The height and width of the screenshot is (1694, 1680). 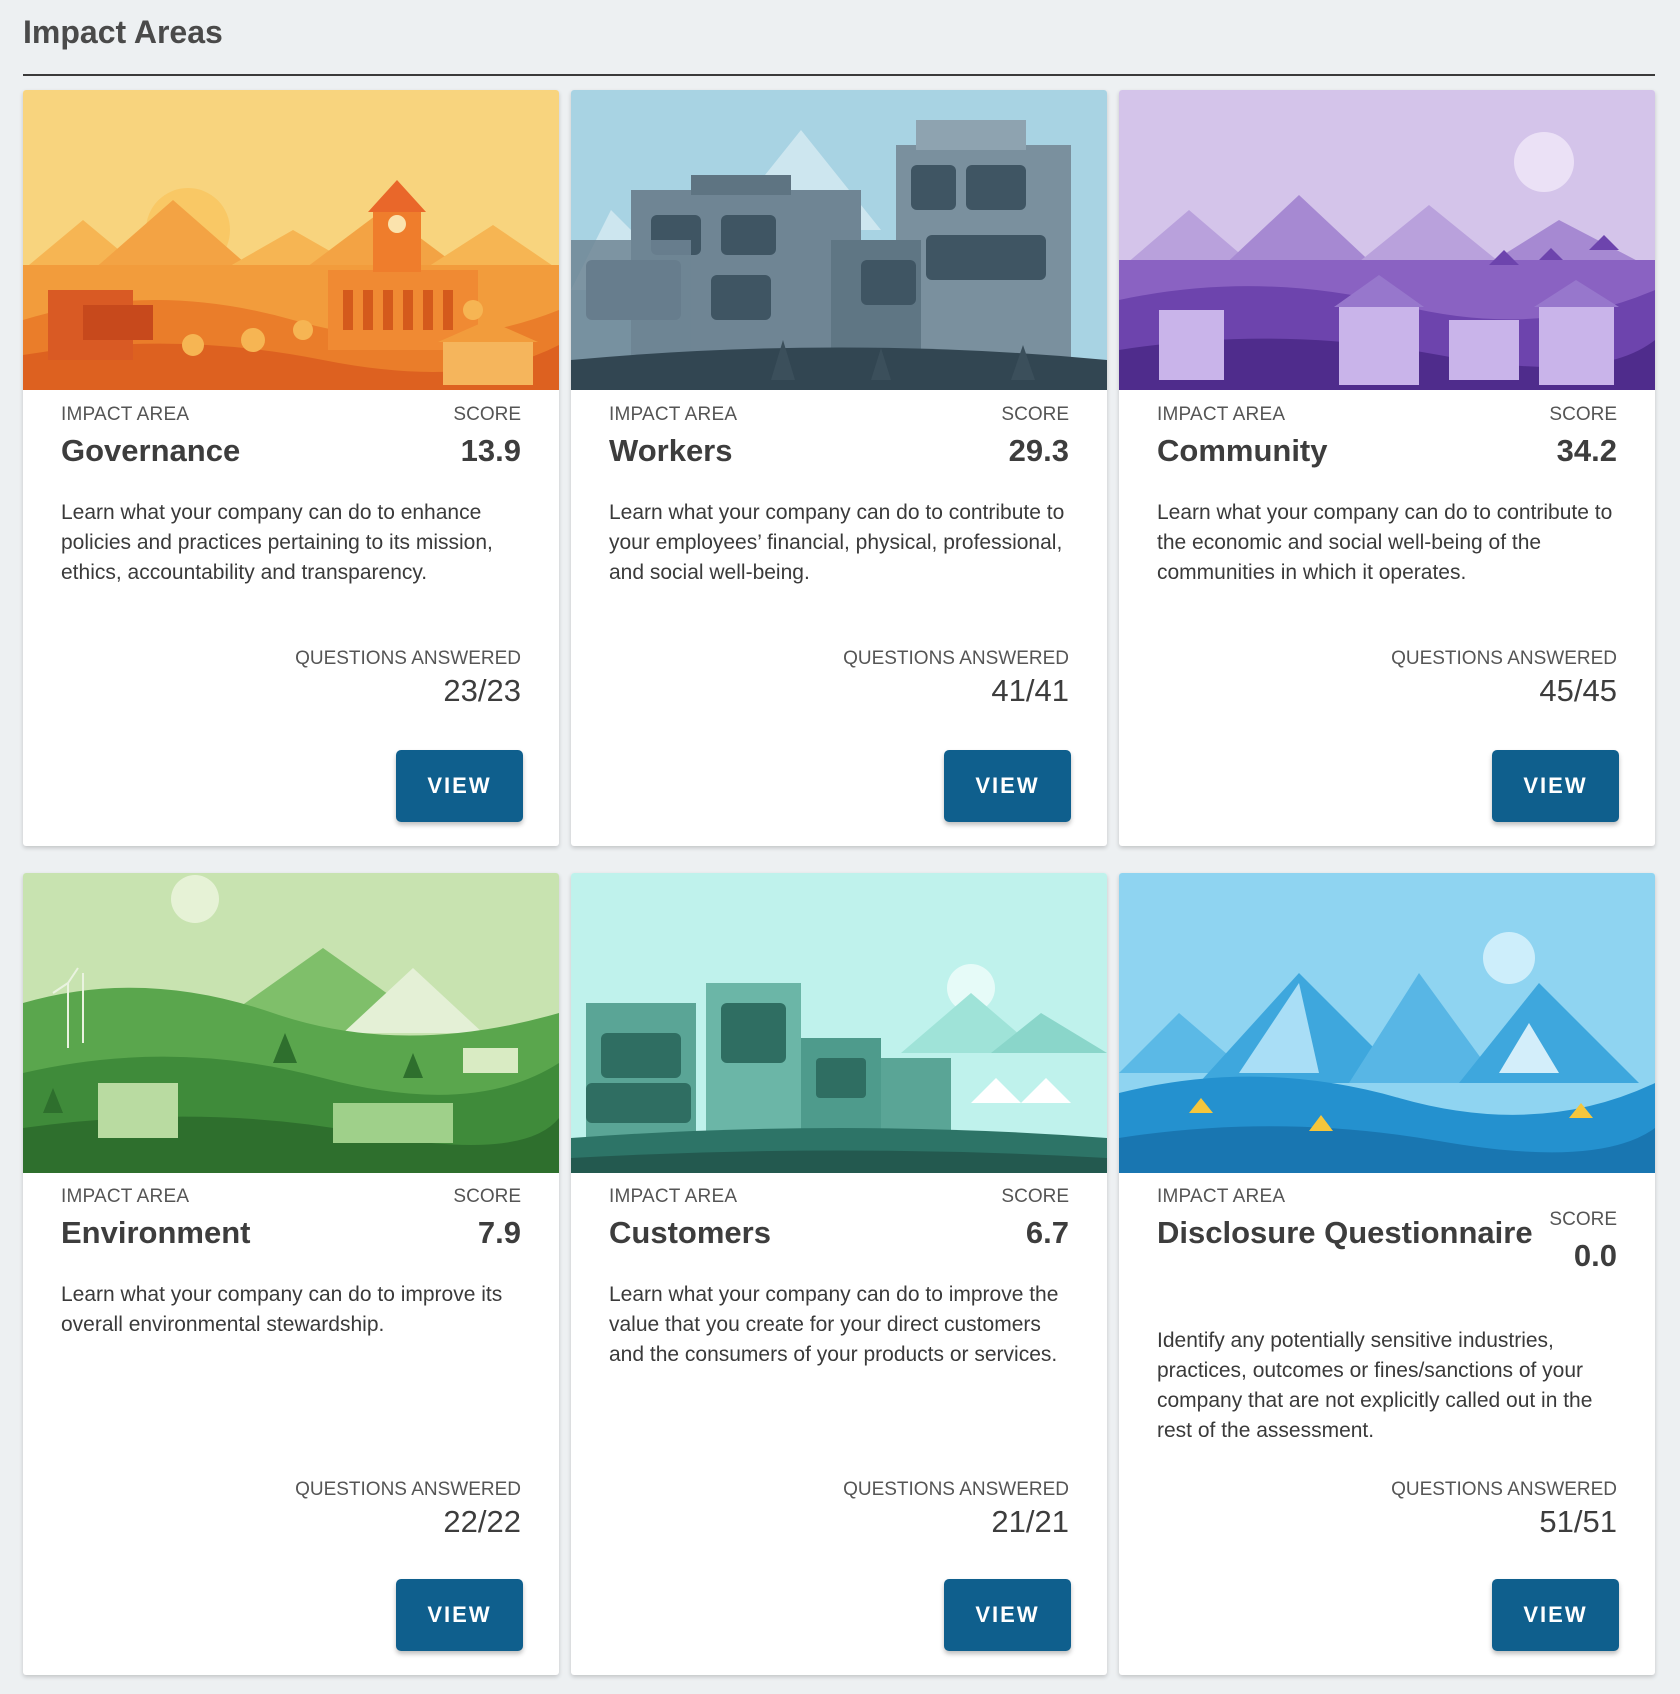 I want to click on impact-area-name: Disclosure Questionnaire, so click(x=1345, y=1232).